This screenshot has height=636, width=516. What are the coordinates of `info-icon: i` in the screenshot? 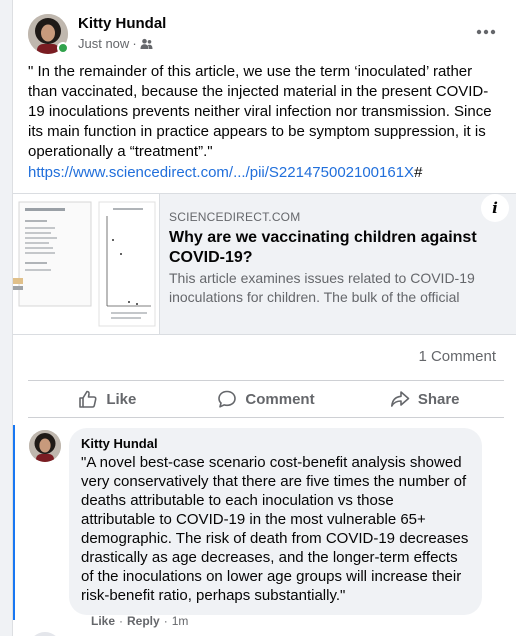 It's located at (495, 208).